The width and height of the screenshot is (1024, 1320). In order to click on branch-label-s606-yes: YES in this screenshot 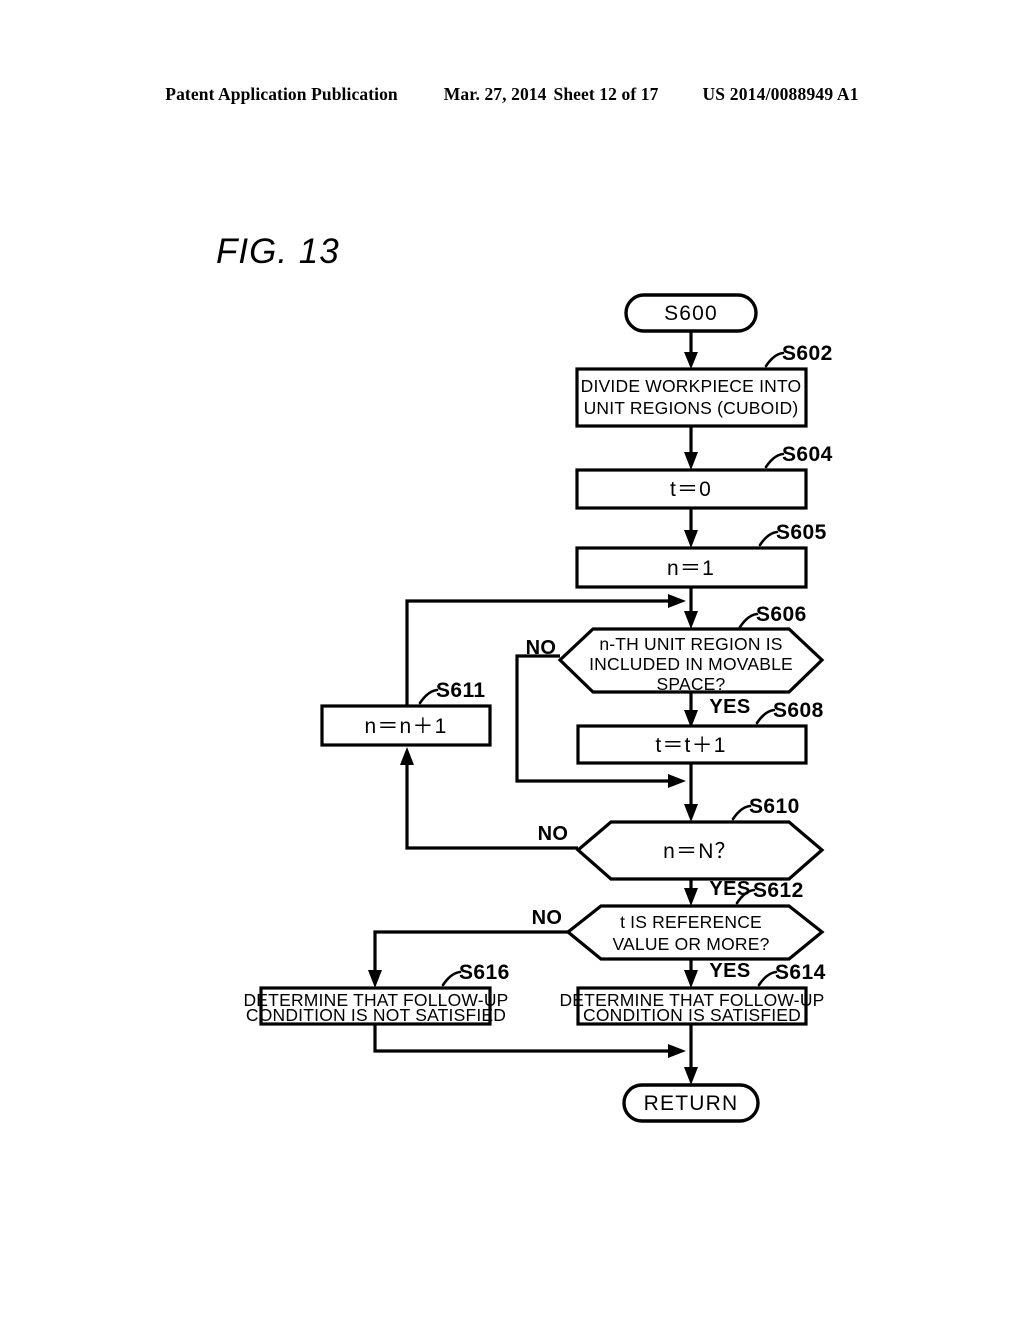, I will do `click(729, 707)`.